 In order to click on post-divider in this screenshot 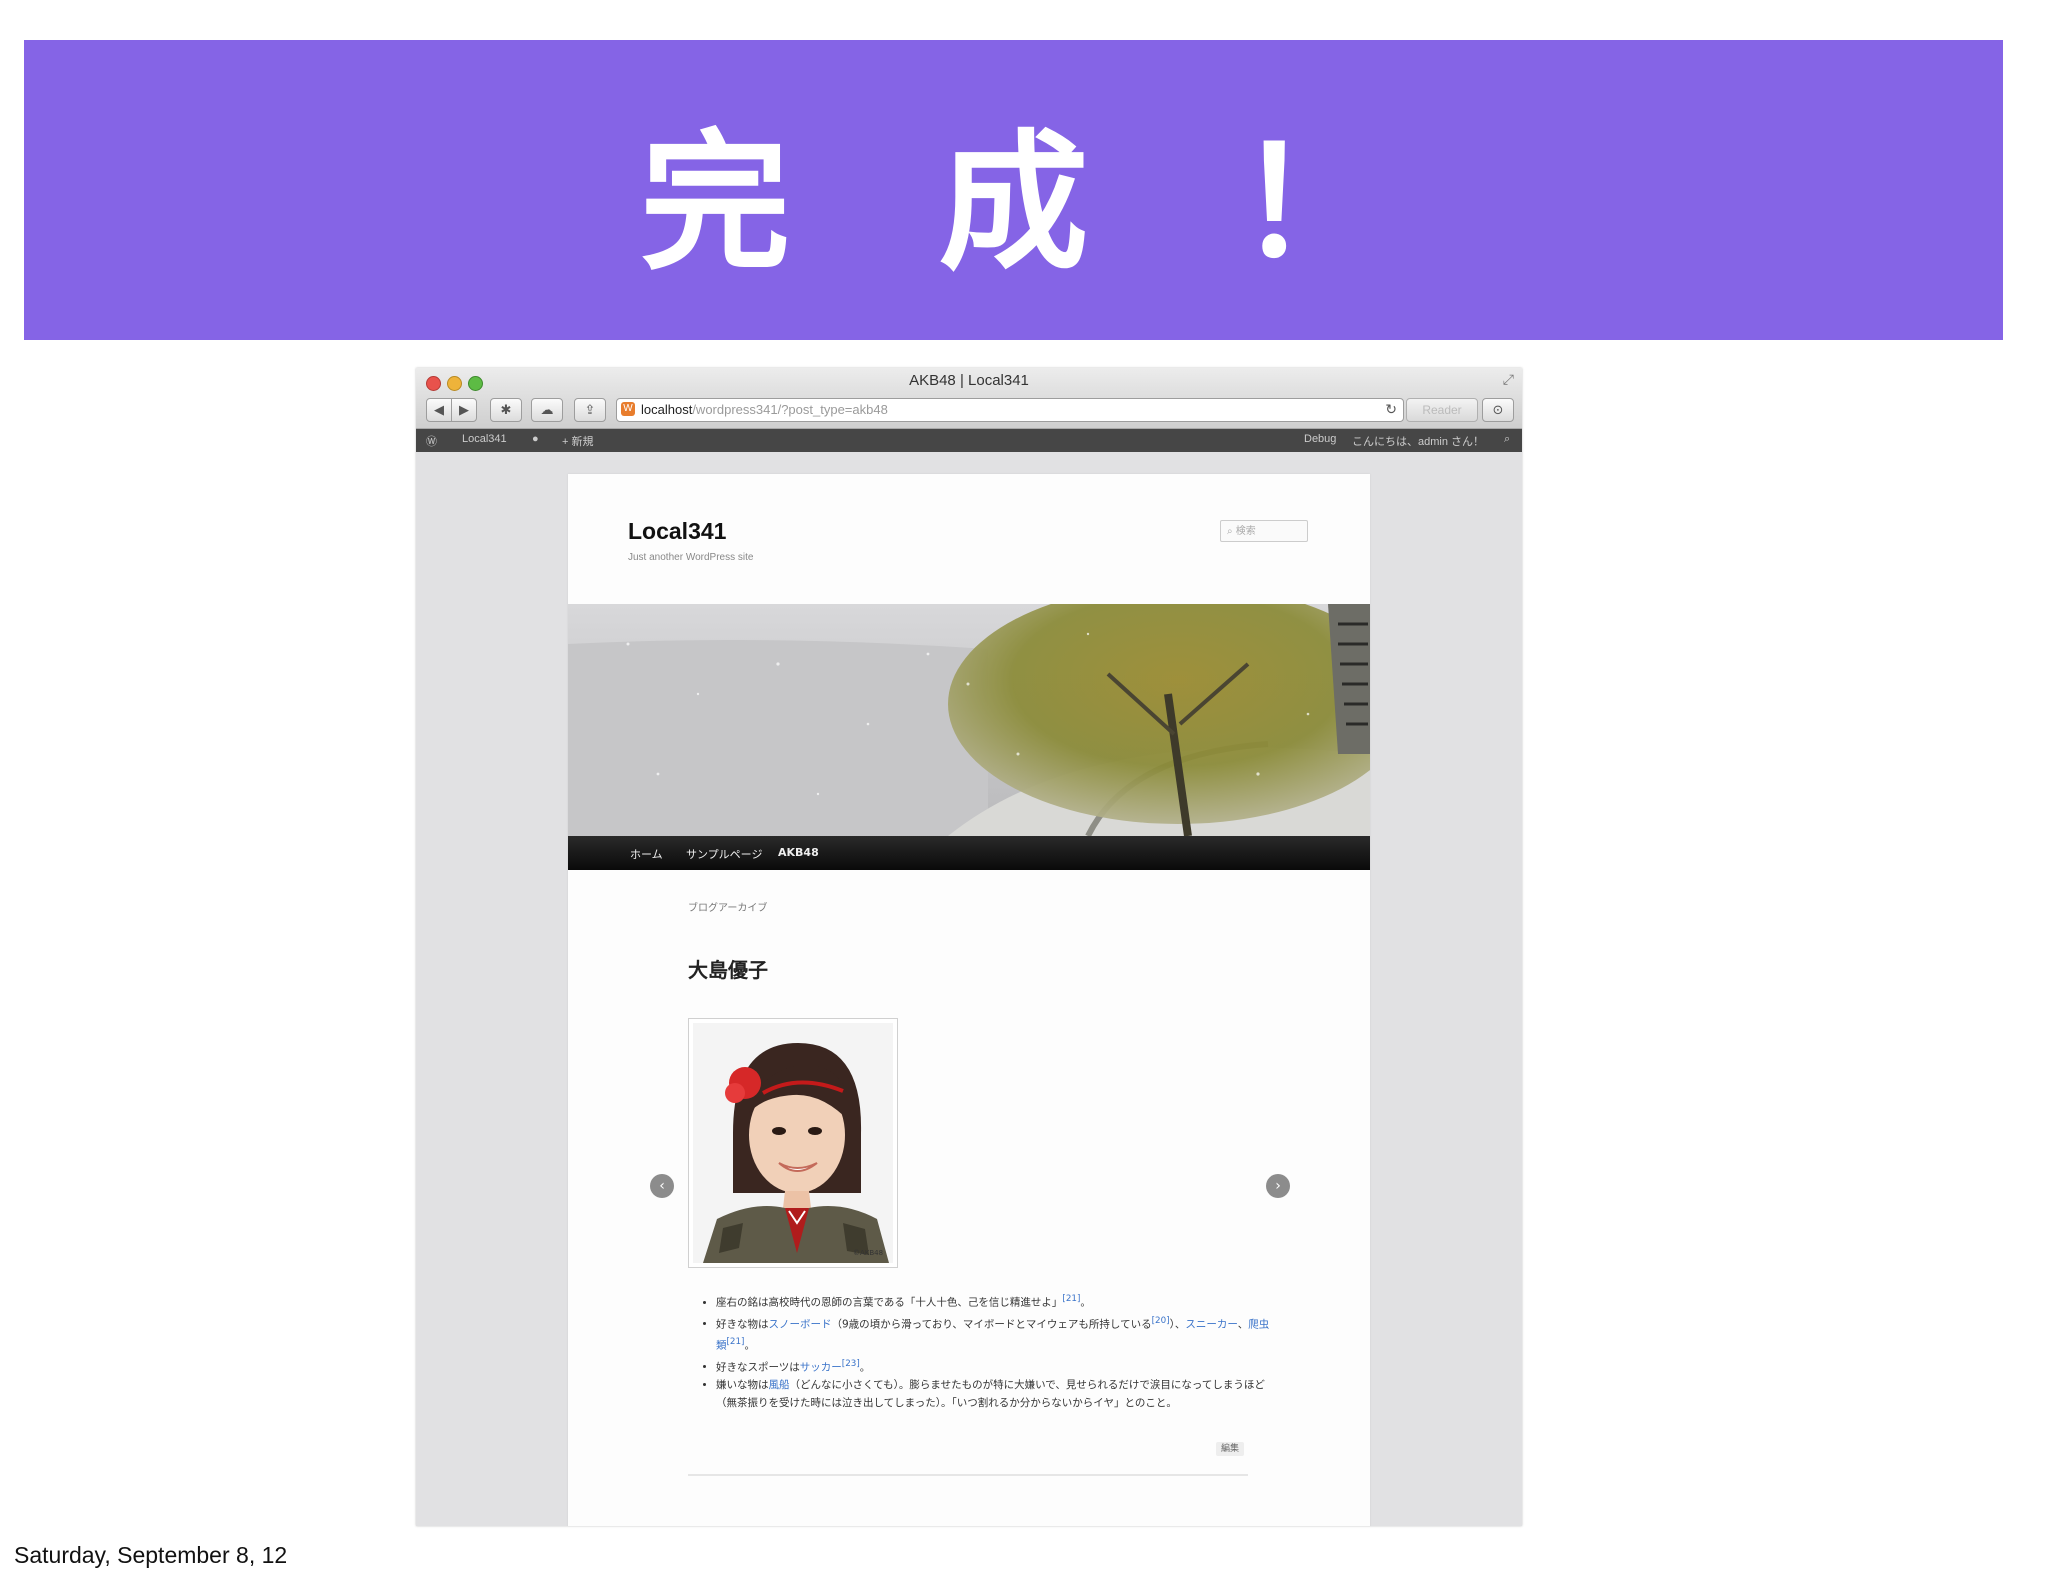, I will do `click(968, 1475)`.